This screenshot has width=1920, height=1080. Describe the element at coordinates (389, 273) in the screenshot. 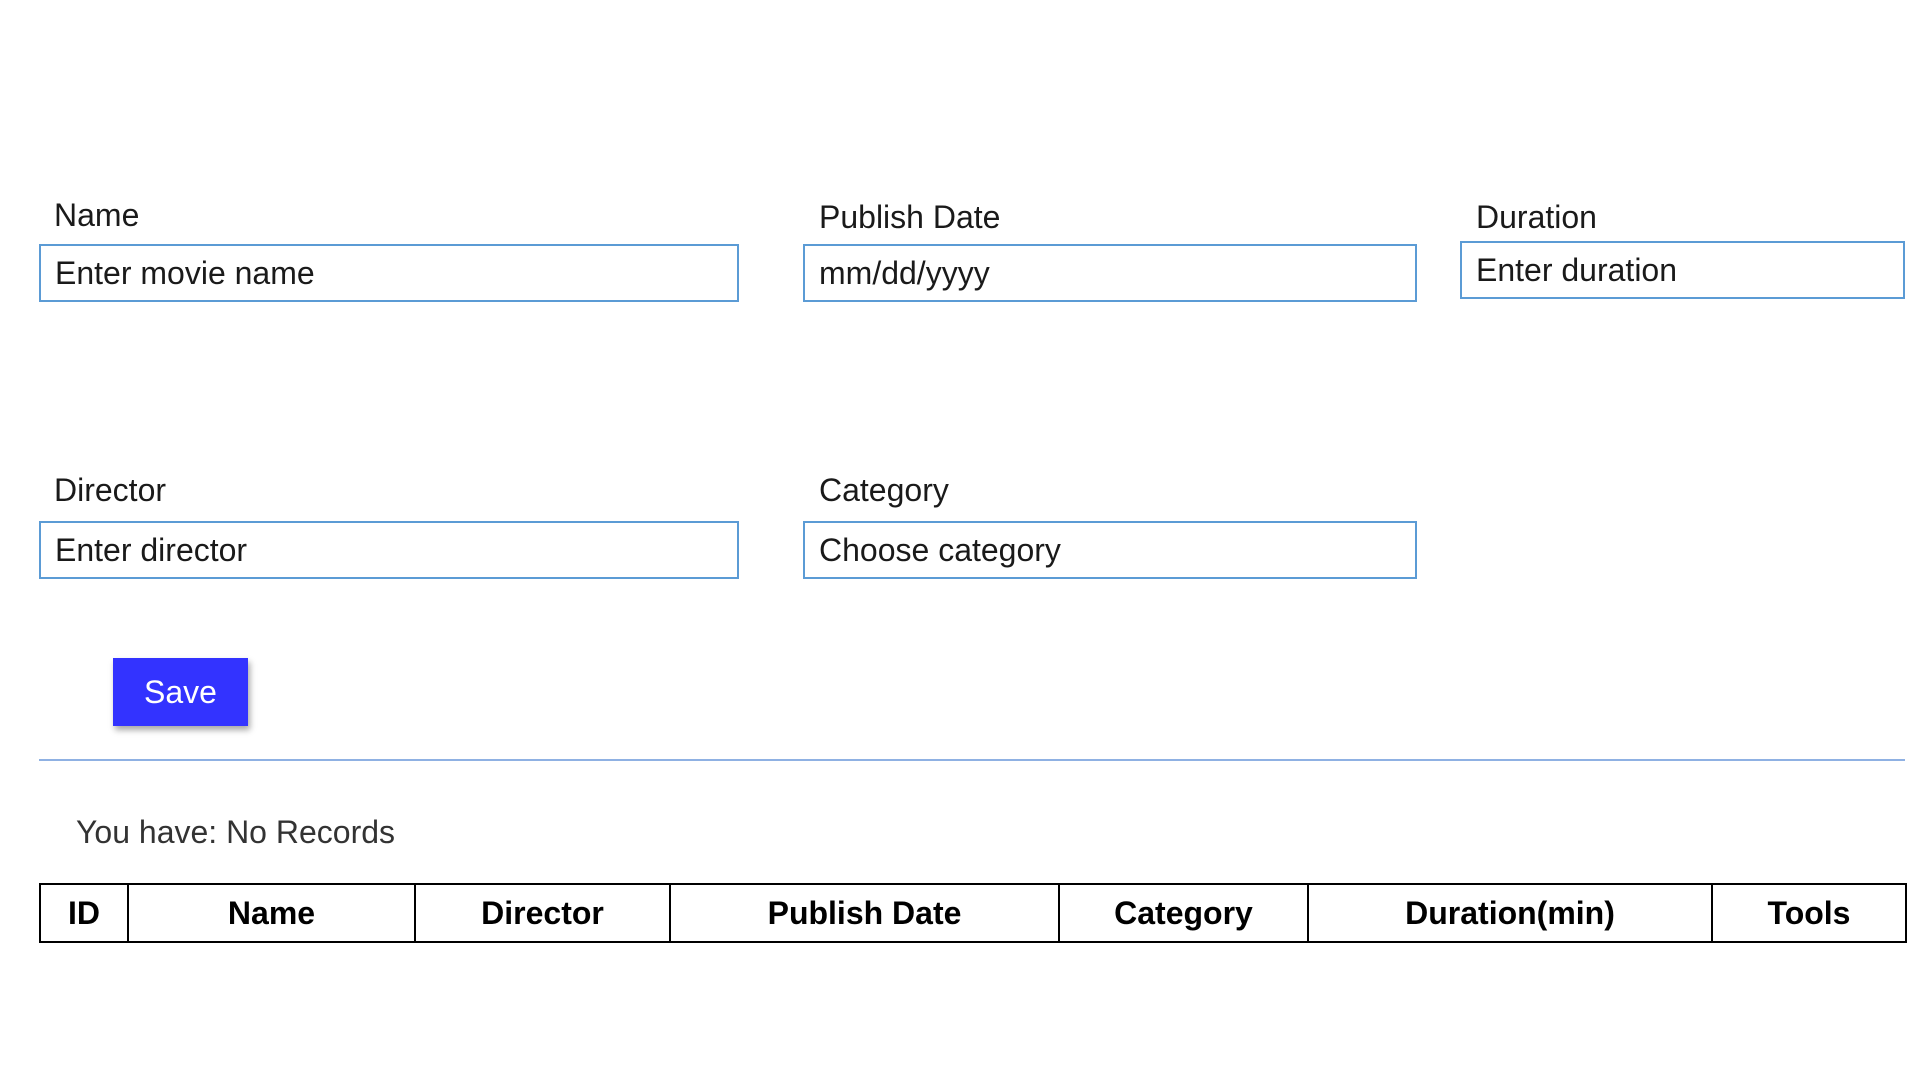

I see `movie-name-input` at that location.